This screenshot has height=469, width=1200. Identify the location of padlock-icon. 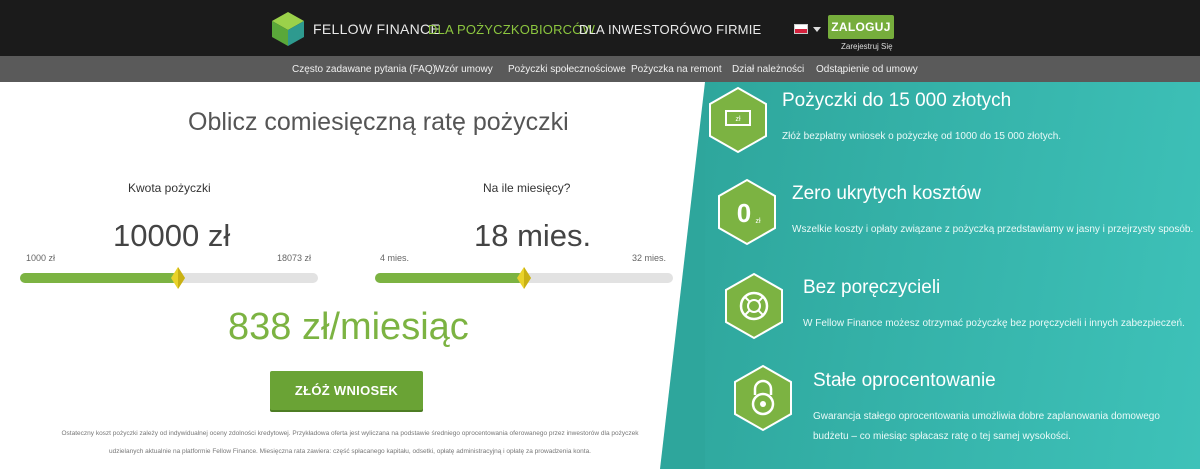
(763, 398).